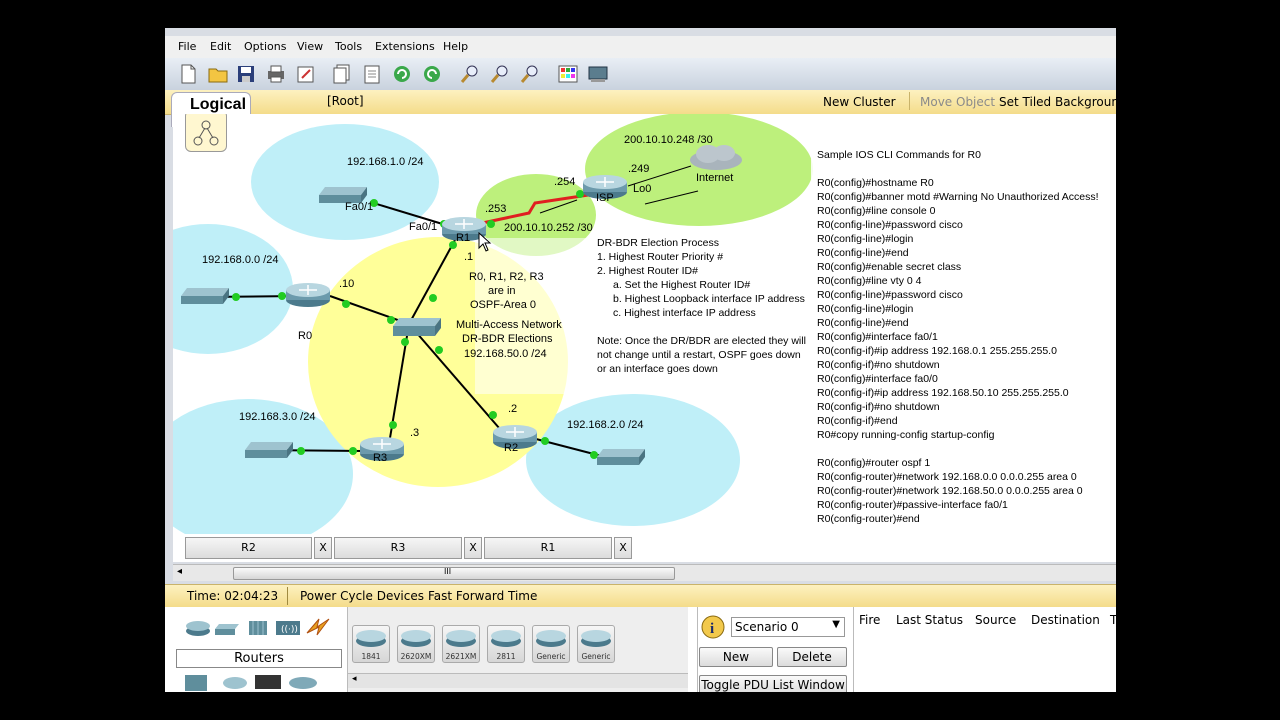  What do you see at coordinates (857, 421) in the screenshot?
I see `cli-command-line: R0(config-if)#end` at bounding box center [857, 421].